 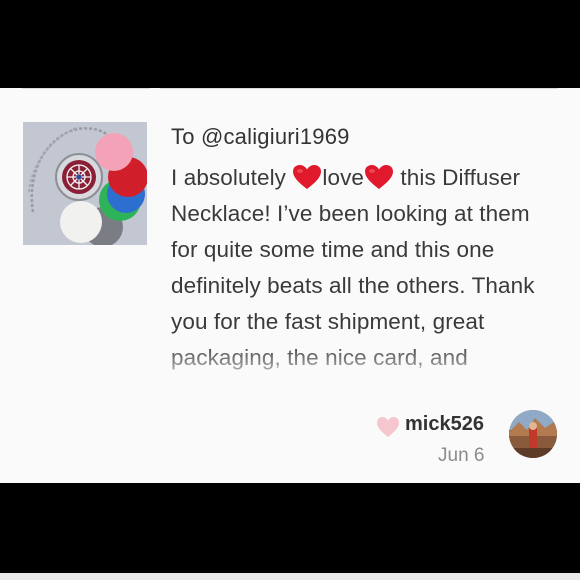 What do you see at coordinates (533, 434) in the screenshot?
I see `avatar` at bounding box center [533, 434].